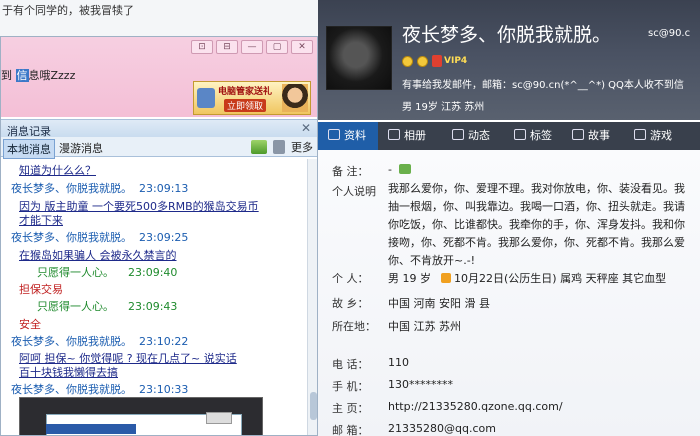 This screenshot has width=700, height=436. I want to click on tab-games: 游戏, so click(653, 136).